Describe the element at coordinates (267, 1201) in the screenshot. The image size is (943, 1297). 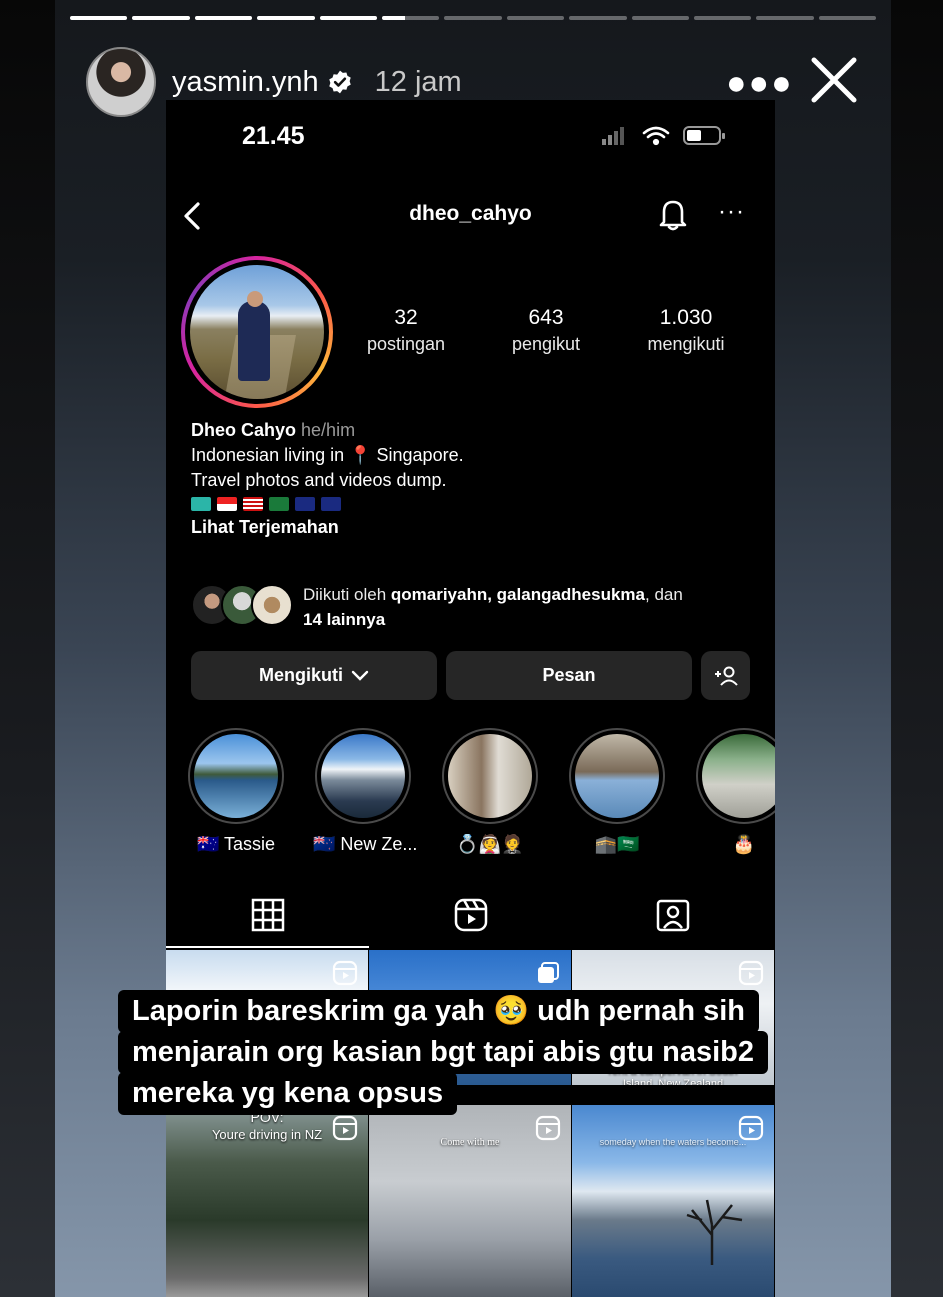
I see `post-tile: POV: Youre driving in NZ` at that location.